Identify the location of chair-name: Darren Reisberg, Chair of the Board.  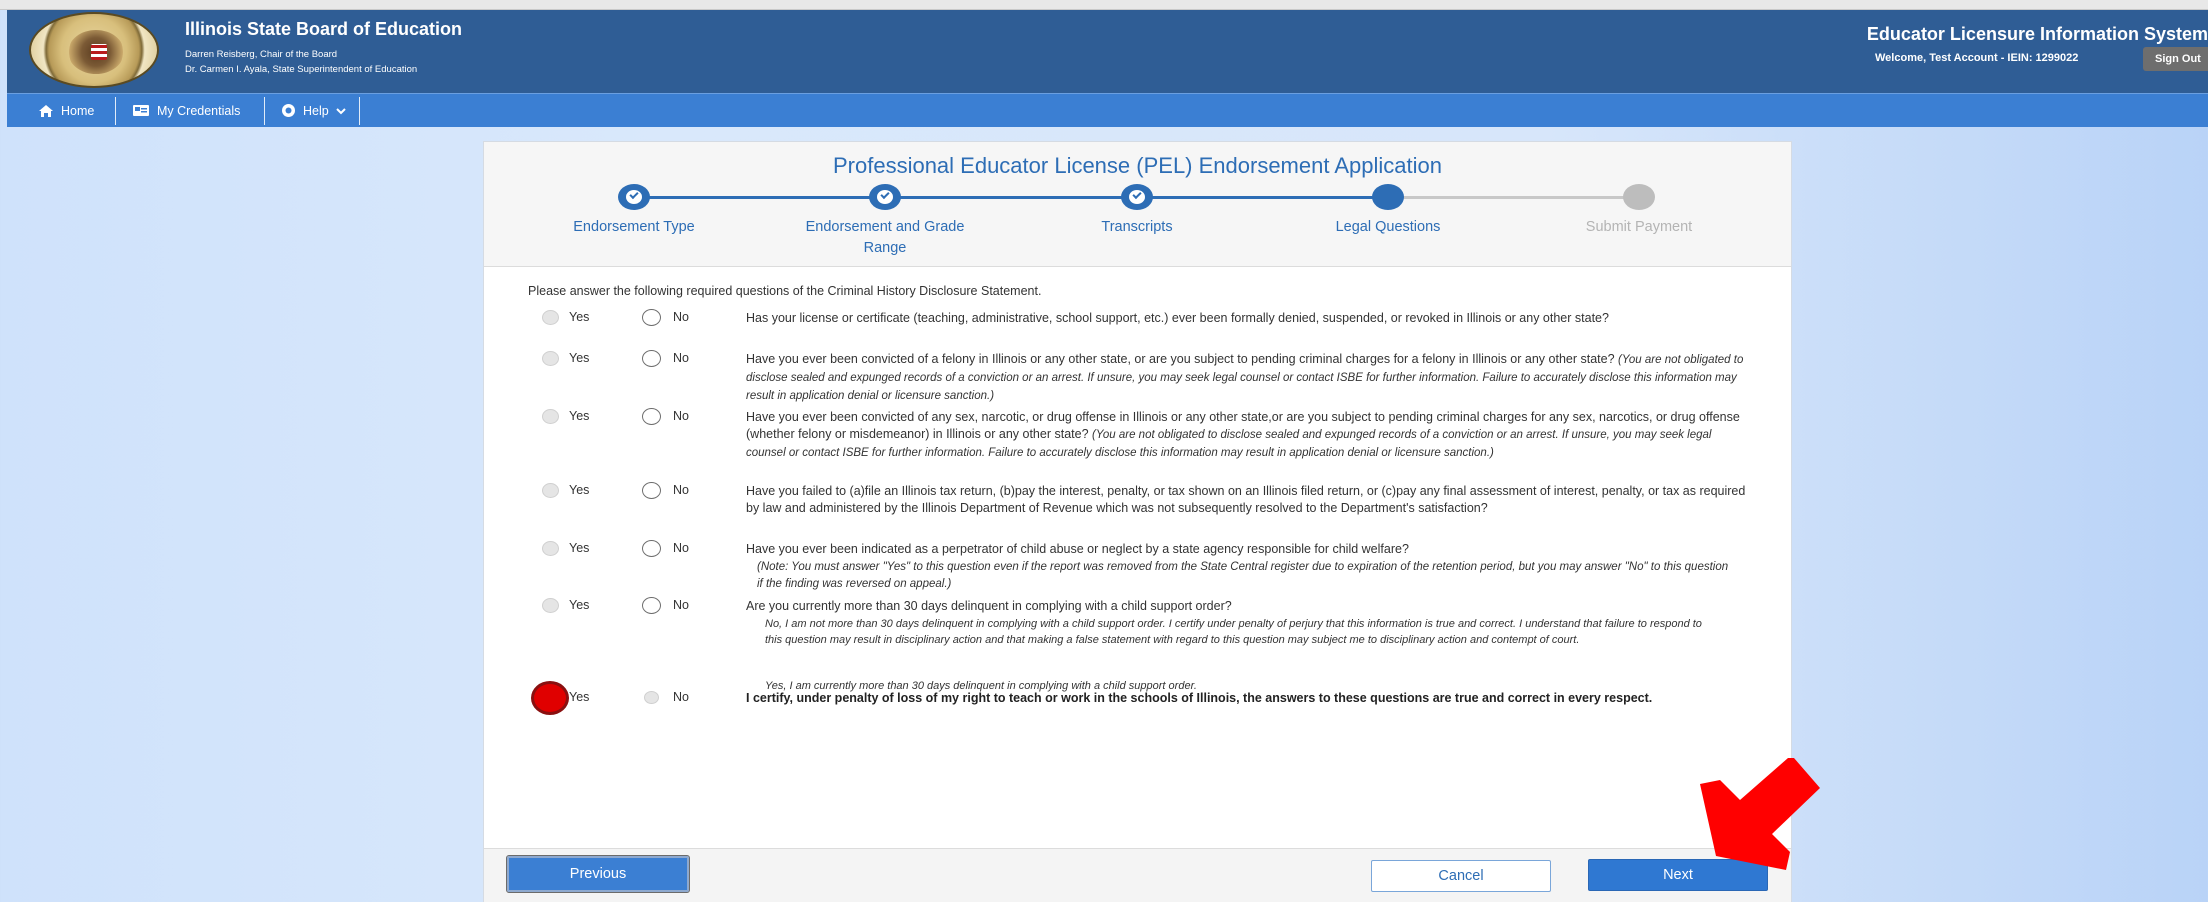
(261, 54).